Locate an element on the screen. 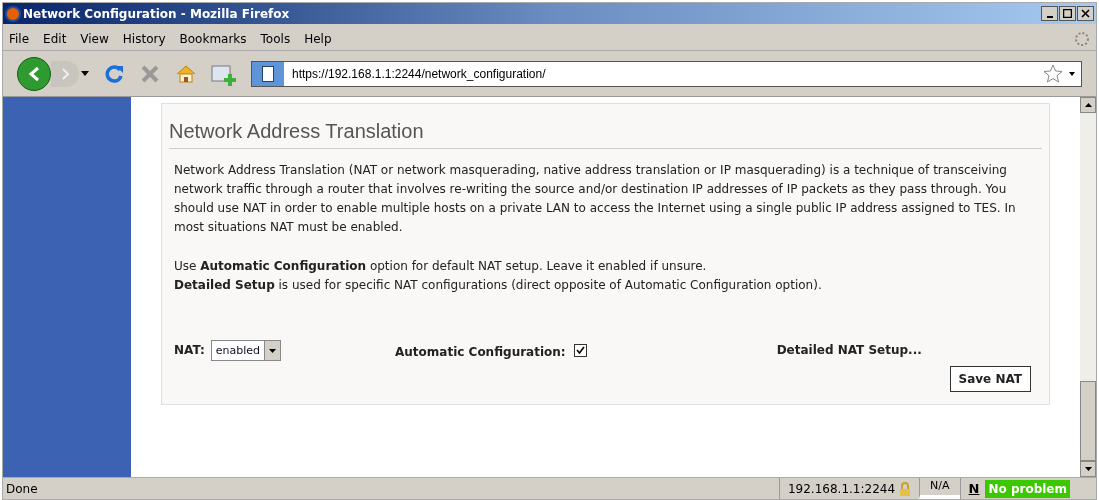  scroll-down-icon is located at coordinates (1088, 469).